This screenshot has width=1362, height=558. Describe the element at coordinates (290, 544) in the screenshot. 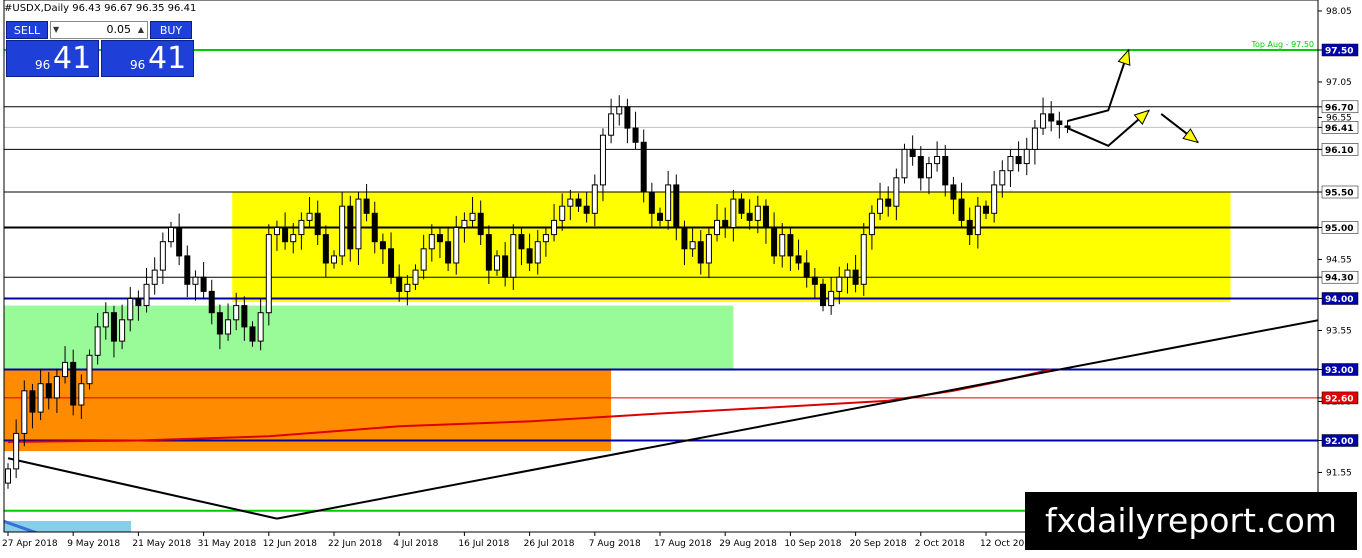

I see `x-tick-label: 12 Jun 2018` at that location.